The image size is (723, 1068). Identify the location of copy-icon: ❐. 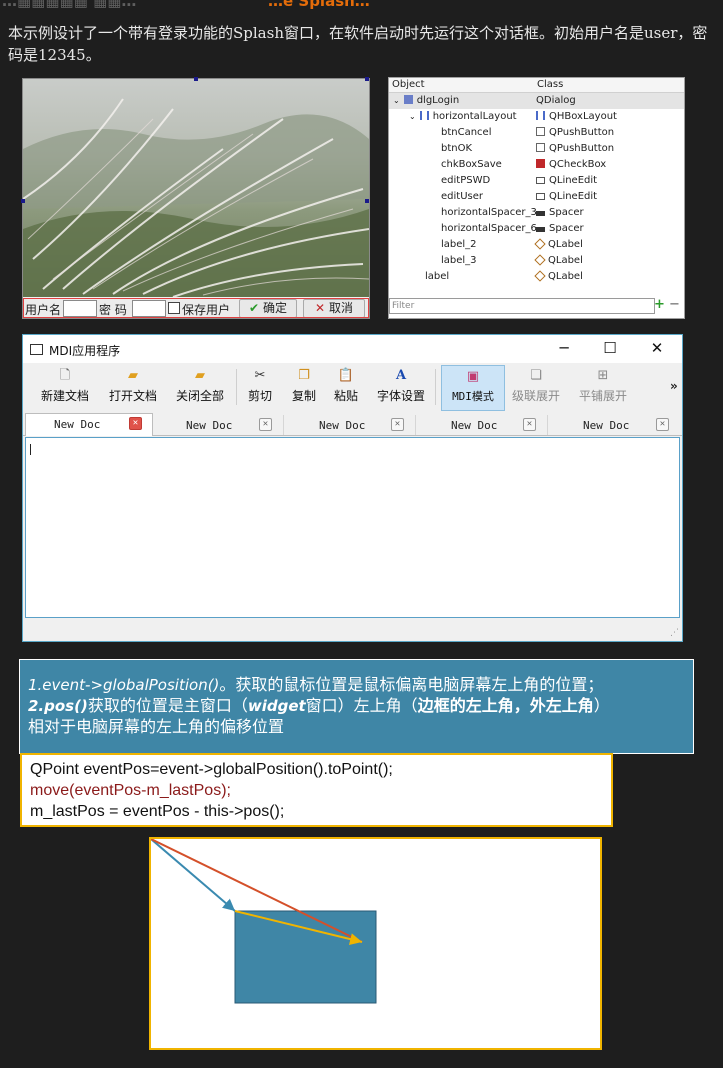
(304, 375).